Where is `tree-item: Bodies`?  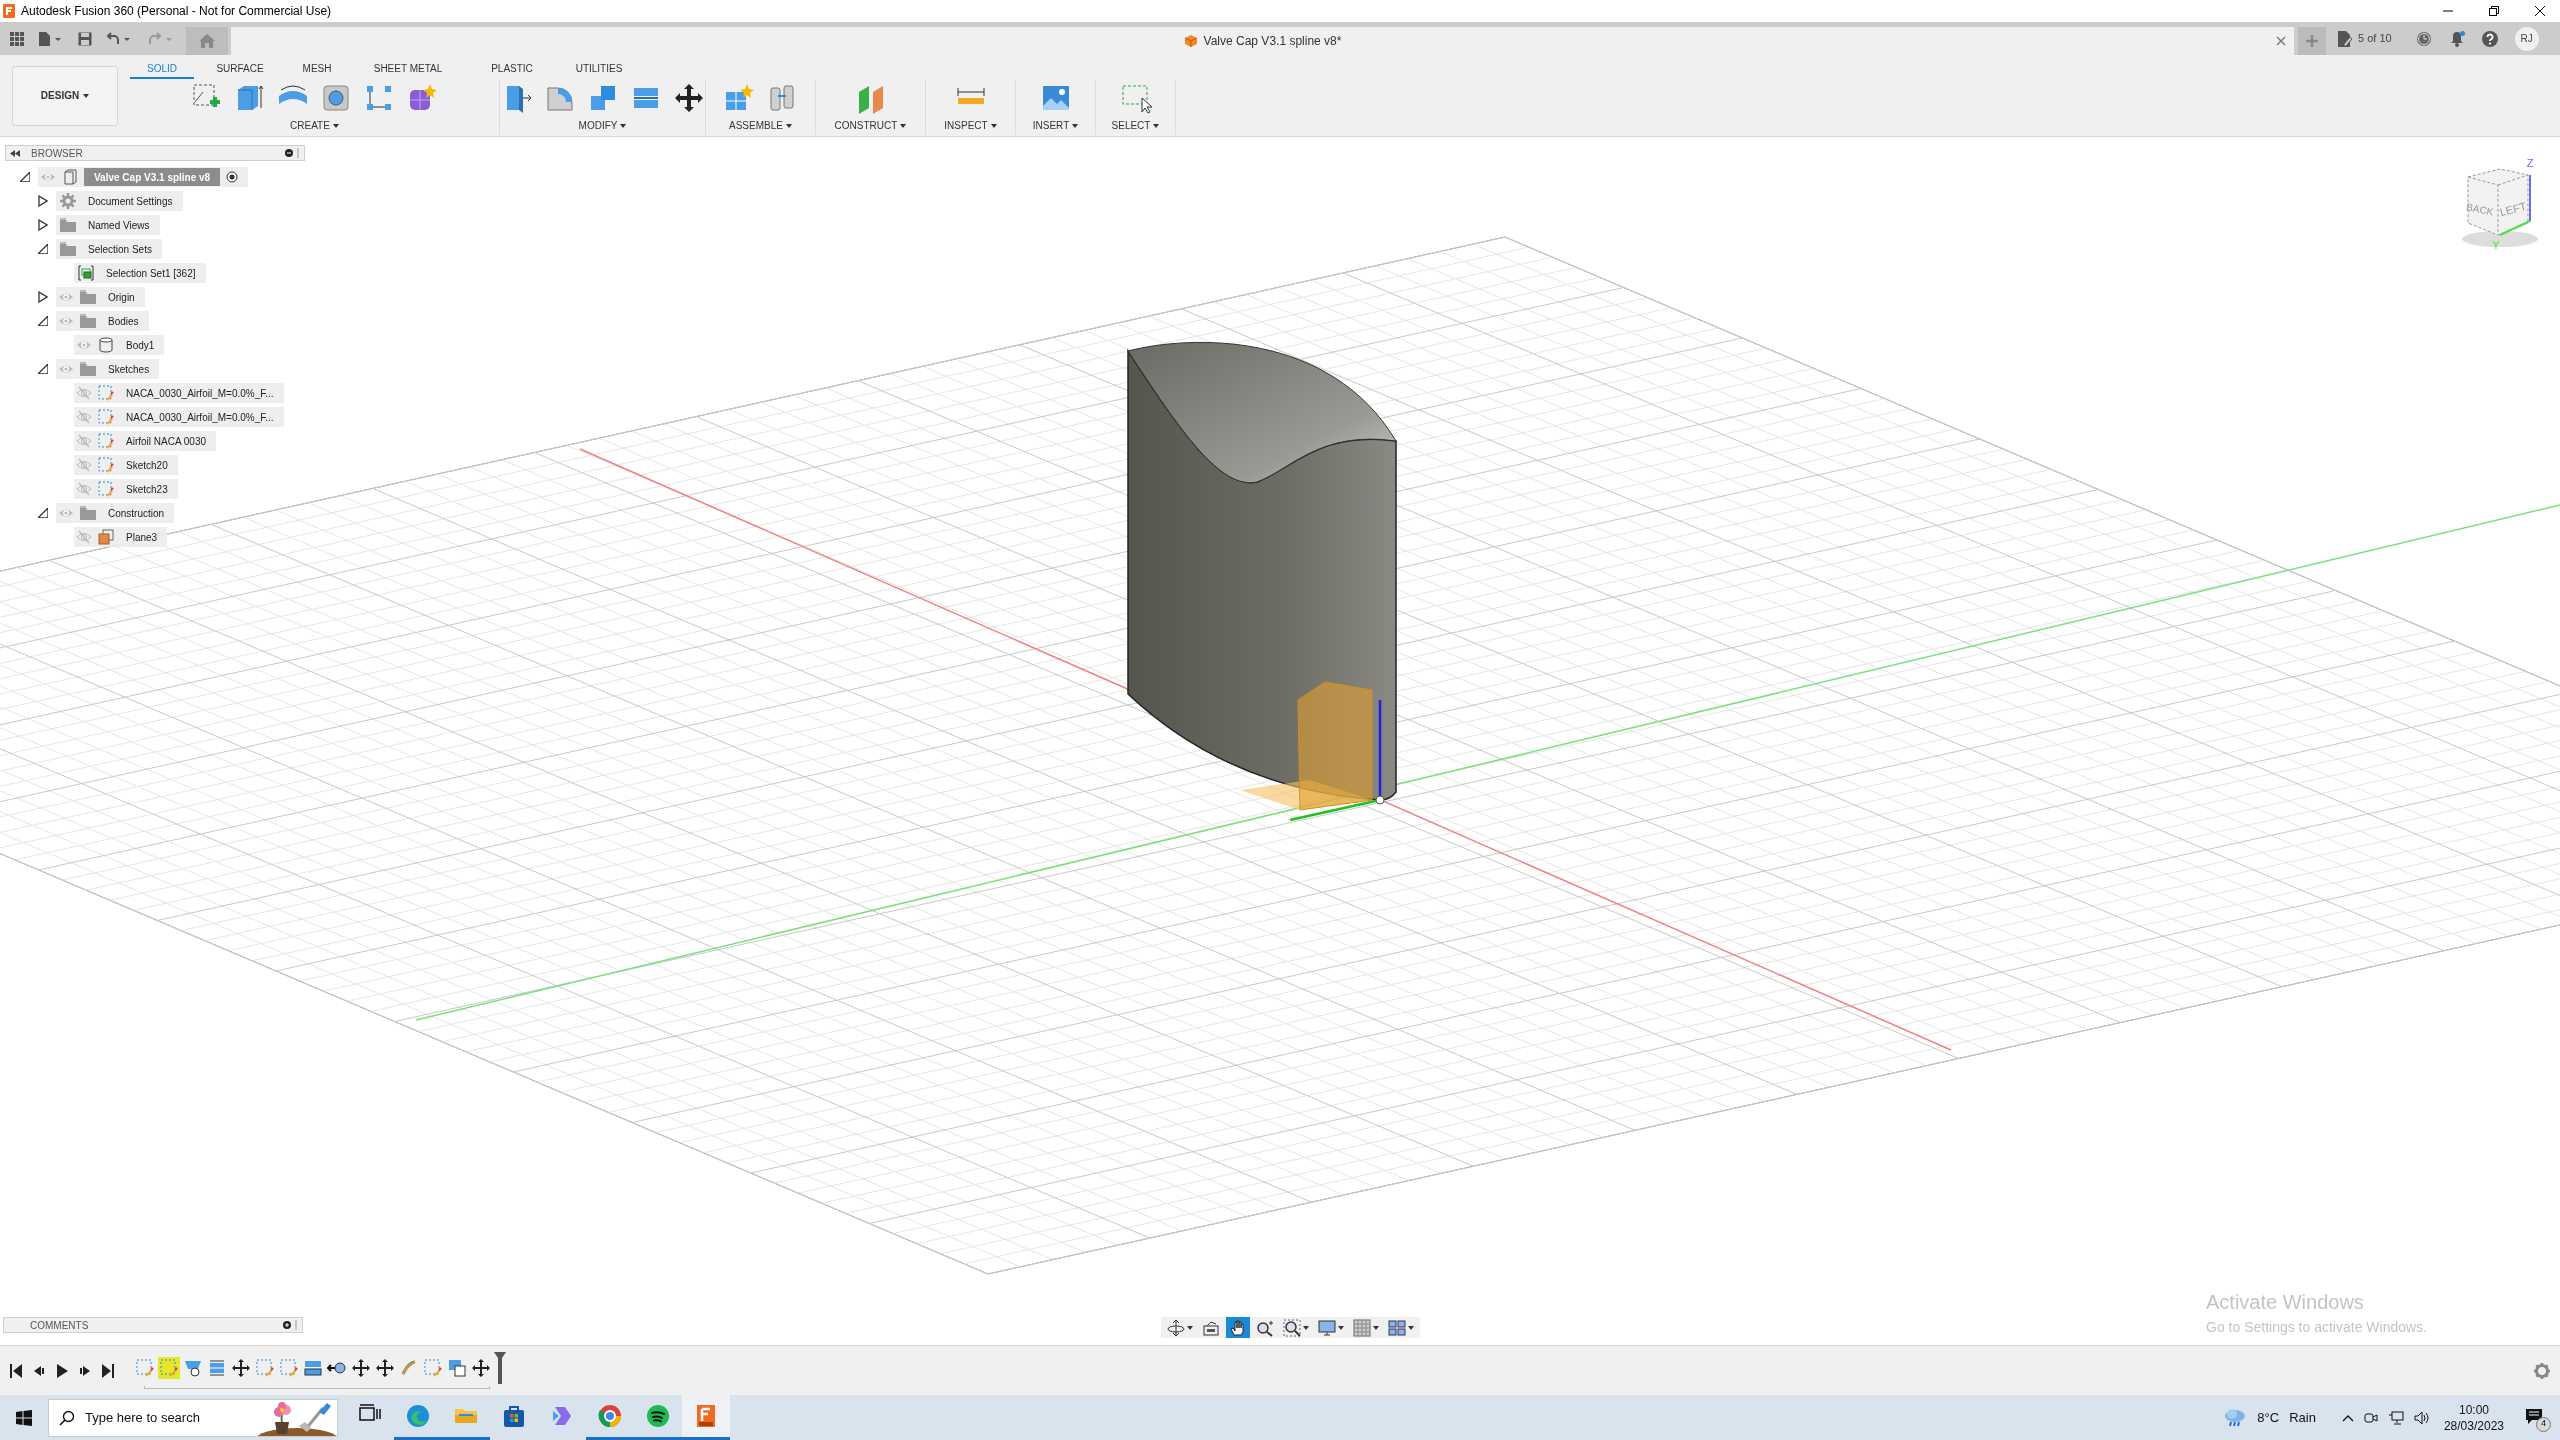 tree-item: Bodies is located at coordinates (102, 321).